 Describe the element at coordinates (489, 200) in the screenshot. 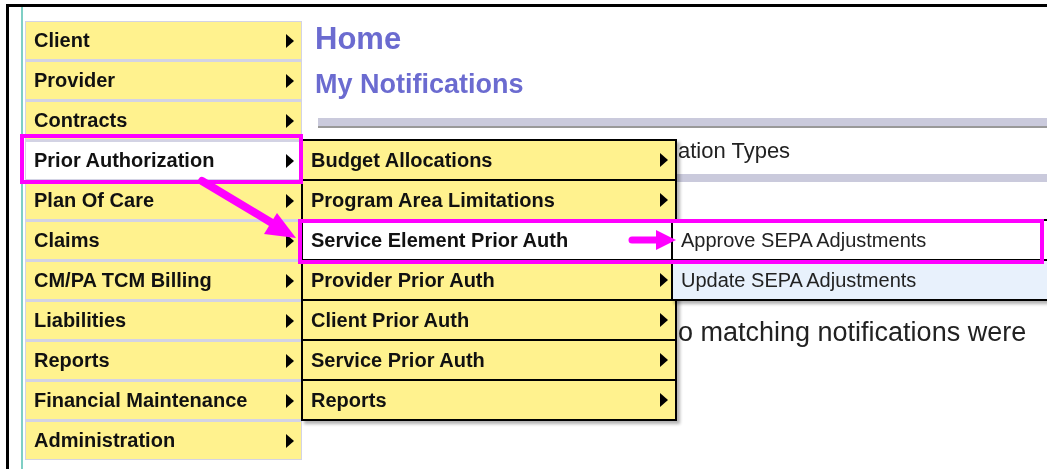

I see `submenu-item: Program Area Limitations` at that location.